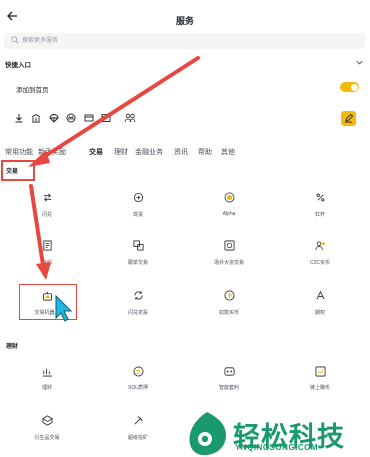 This screenshot has height=457, width=370. What do you see at coordinates (47, 373) in the screenshot?
I see `earn-icon` at bounding box center [47, 373].